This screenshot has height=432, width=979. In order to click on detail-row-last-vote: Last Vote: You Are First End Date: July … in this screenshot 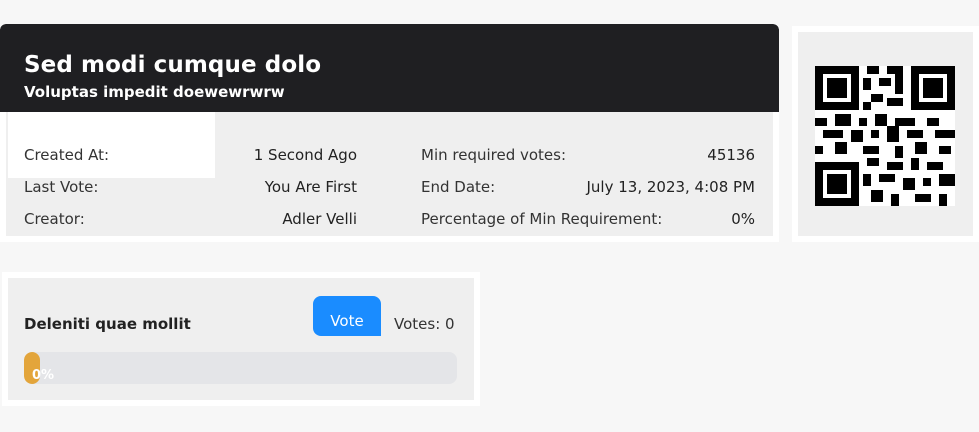, I will do `click(389, 189)`.